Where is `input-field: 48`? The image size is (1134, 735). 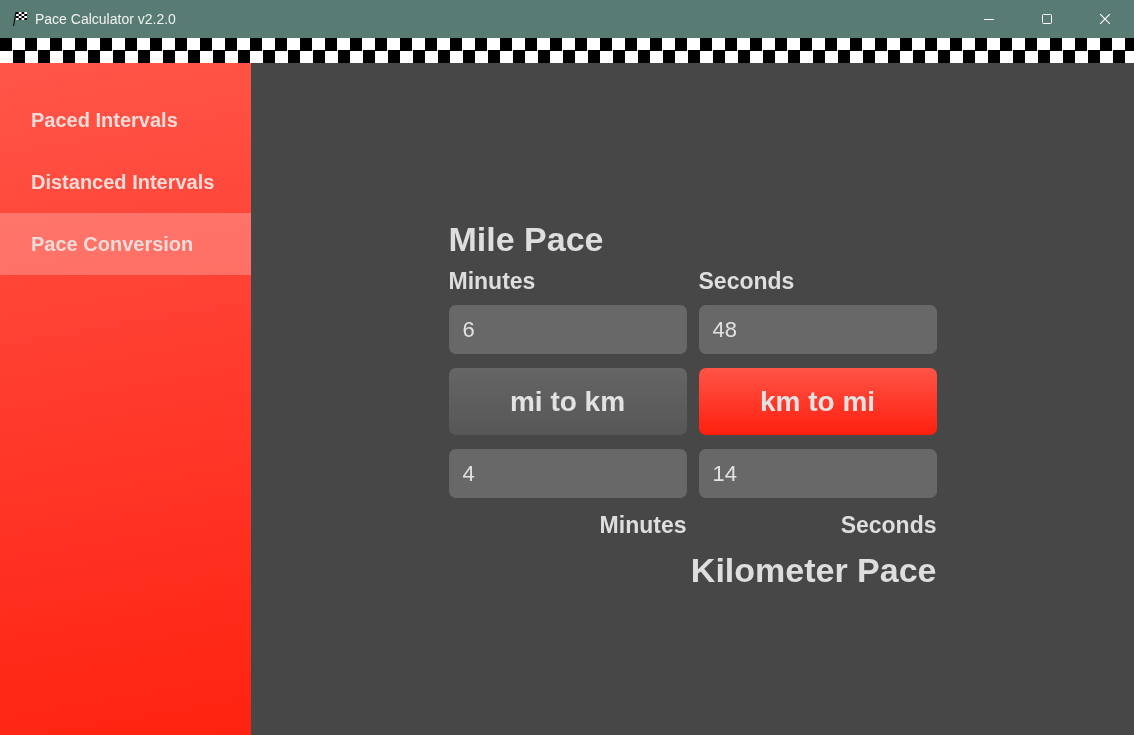 input-field: 48 is located at coordinates (817, 329).